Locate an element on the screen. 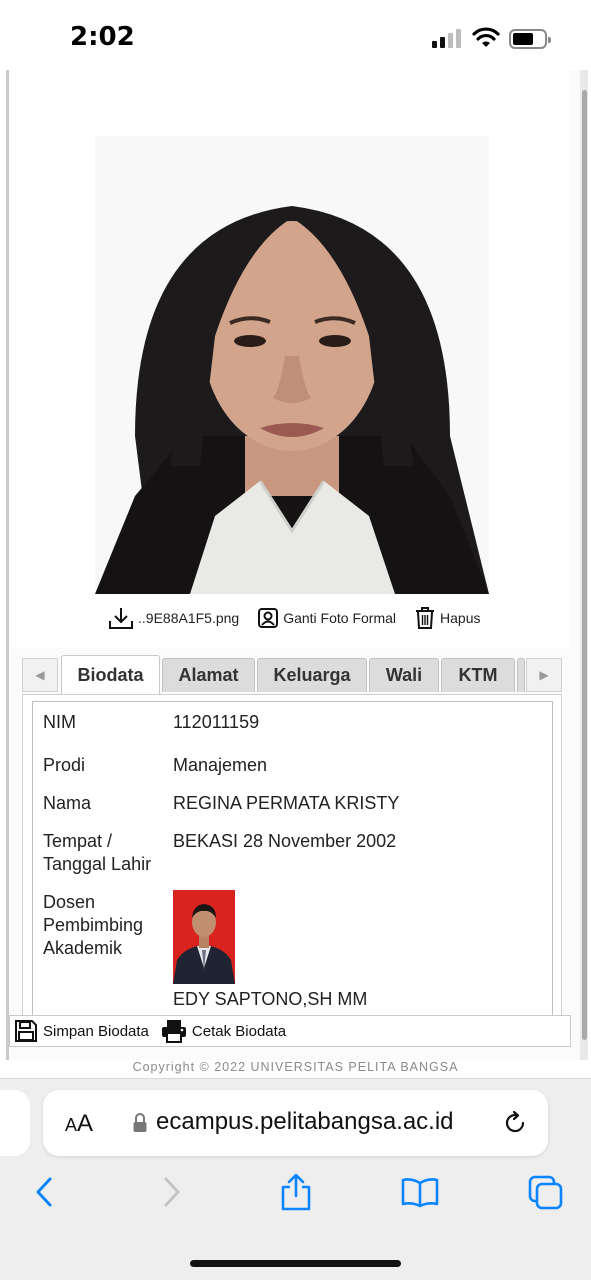 This screenshot has width=591, height=1280. previous-tab-preview is located at coordinates (15, 1123).